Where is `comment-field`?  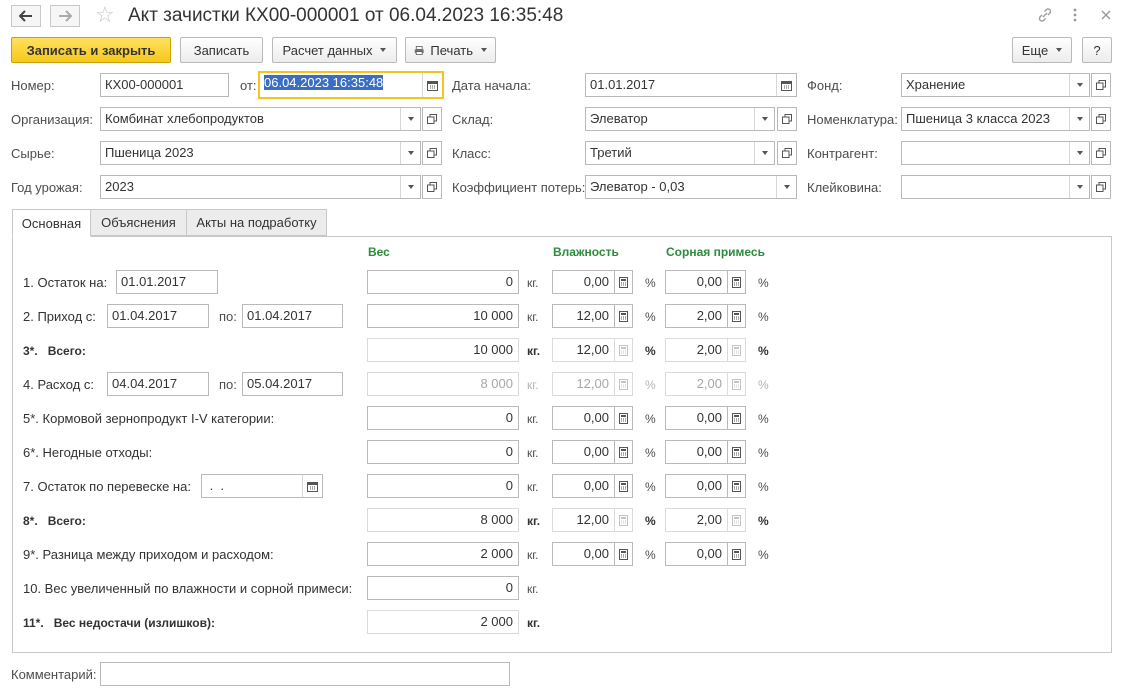
comment-field is located at coordinates (305, 674).